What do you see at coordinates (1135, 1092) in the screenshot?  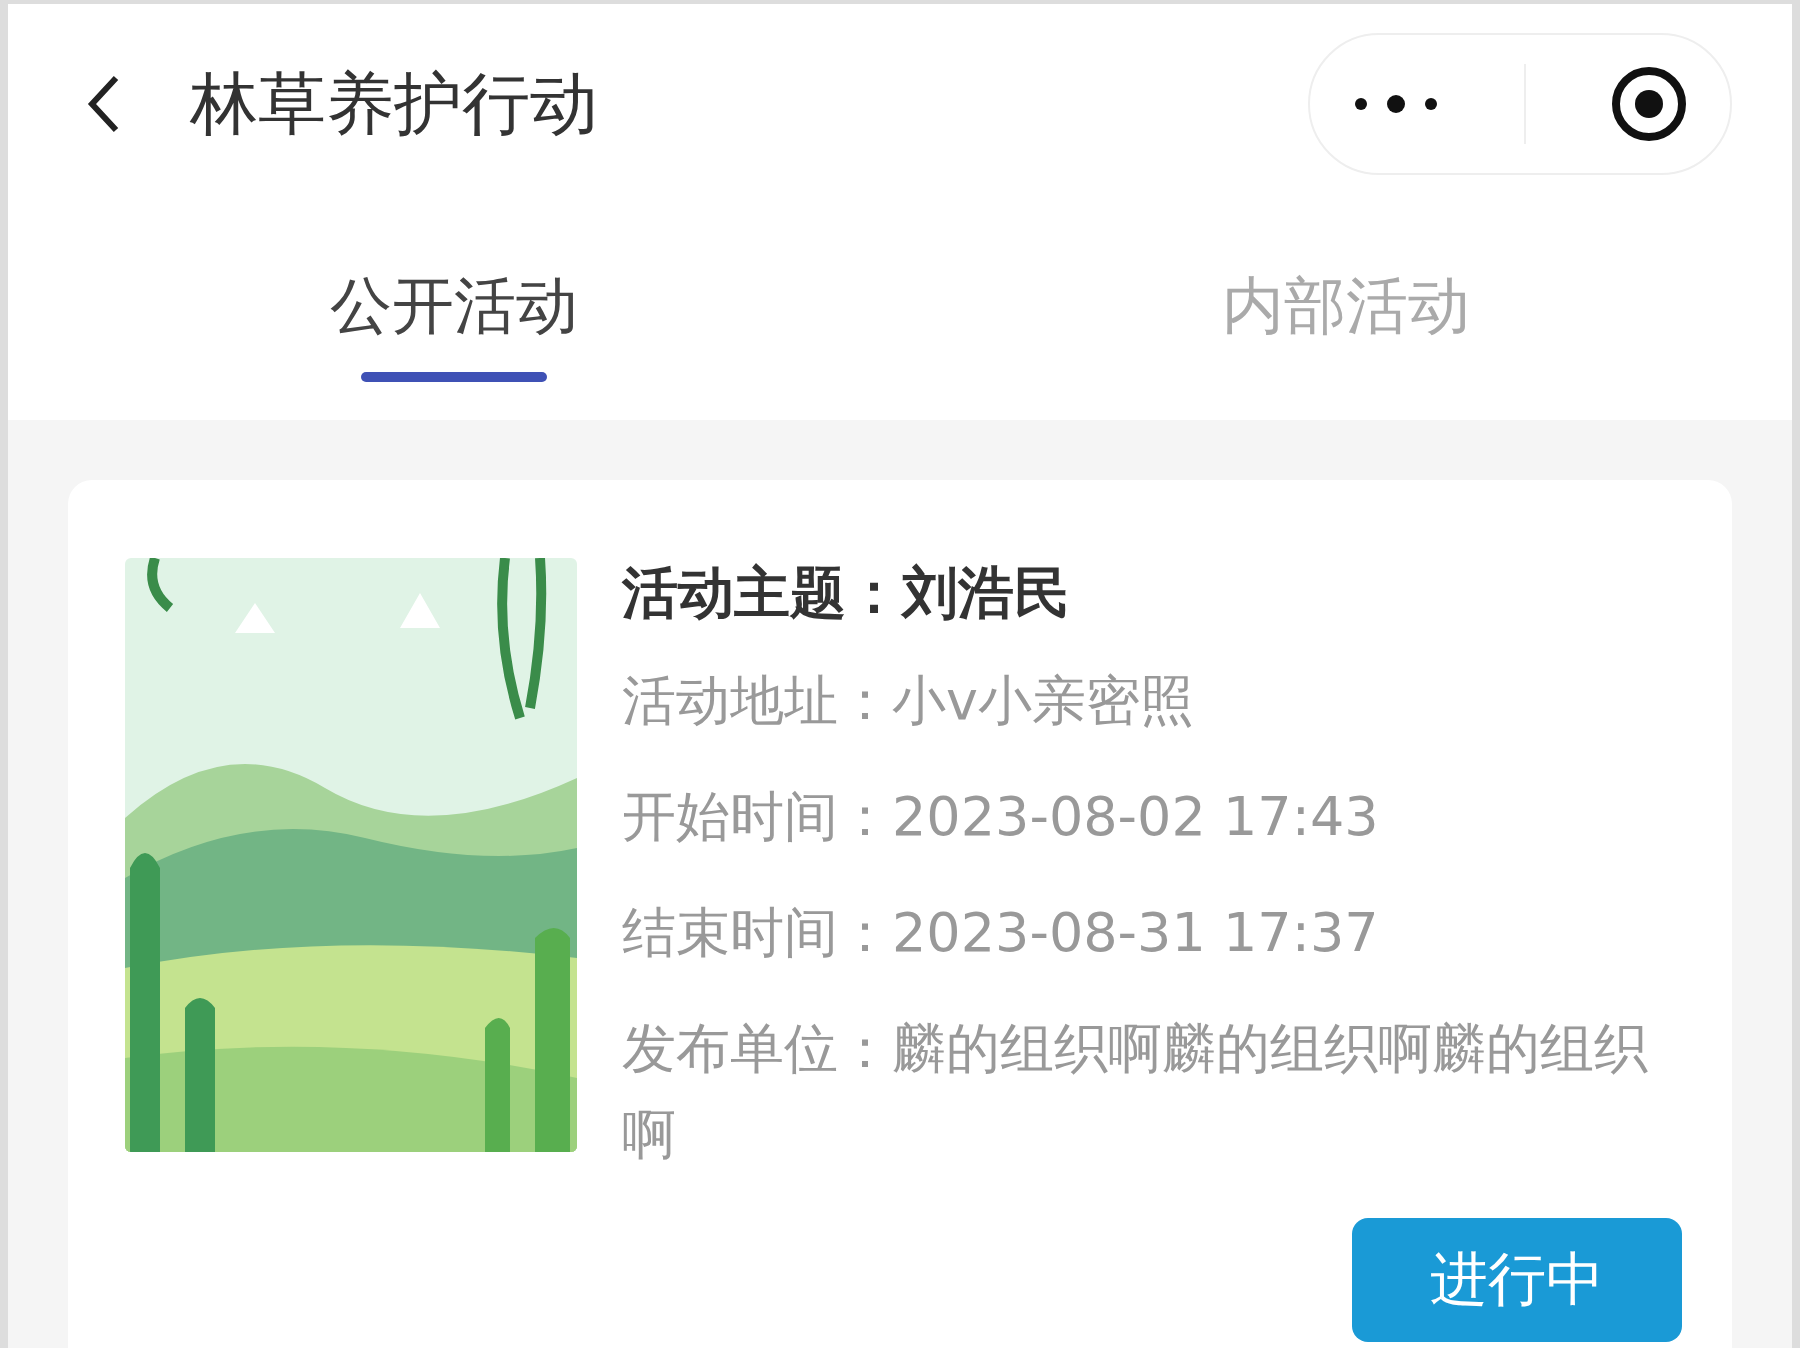 I see `info-line: 发布单位：麟的组织啊麟的组织啊麟的组织啊` at bounding box center [1135, 1092].